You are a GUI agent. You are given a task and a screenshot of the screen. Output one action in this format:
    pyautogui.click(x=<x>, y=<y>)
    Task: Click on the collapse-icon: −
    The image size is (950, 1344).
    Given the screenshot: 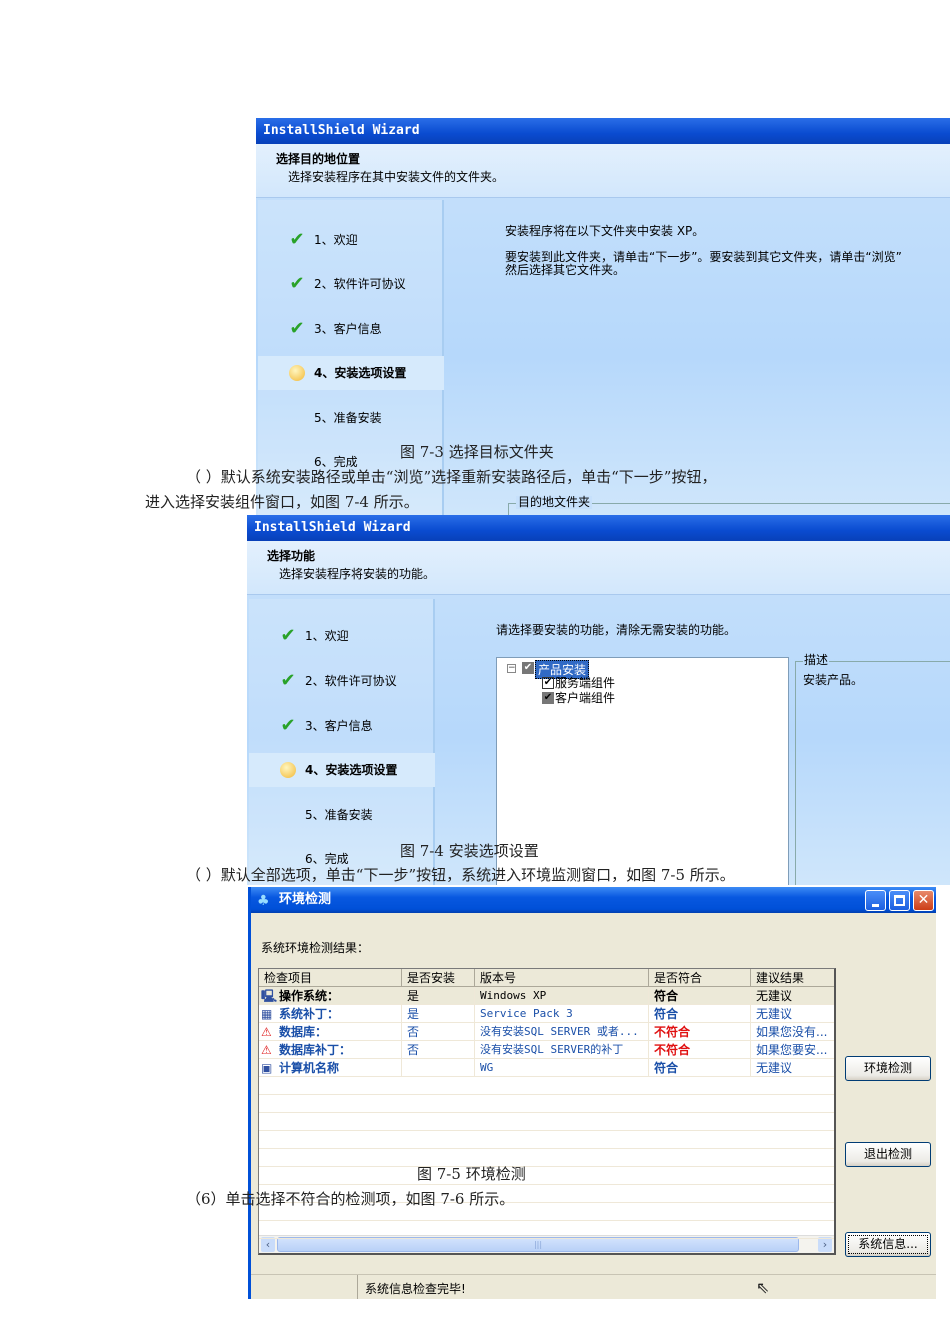 What is the action you would take?
    pyautogui.click(x=511, y=668)
    